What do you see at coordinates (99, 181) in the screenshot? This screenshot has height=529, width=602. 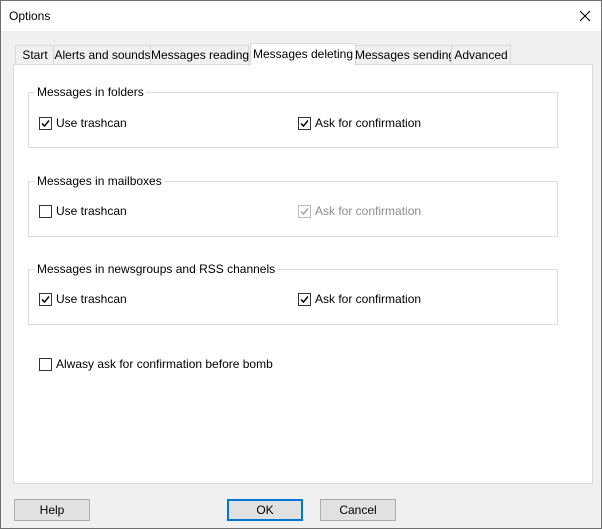 I see `group-title: Messages in mailboxes` at bounding box center [99, 181].